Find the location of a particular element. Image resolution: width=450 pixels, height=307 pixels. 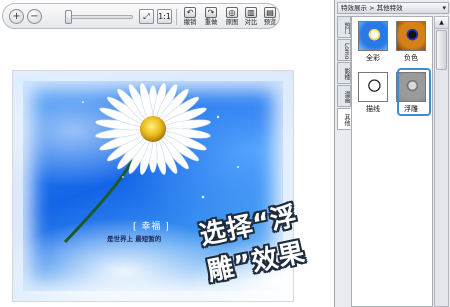

undo-button: ↶ 撤销 is located at coordinates (190, 17).